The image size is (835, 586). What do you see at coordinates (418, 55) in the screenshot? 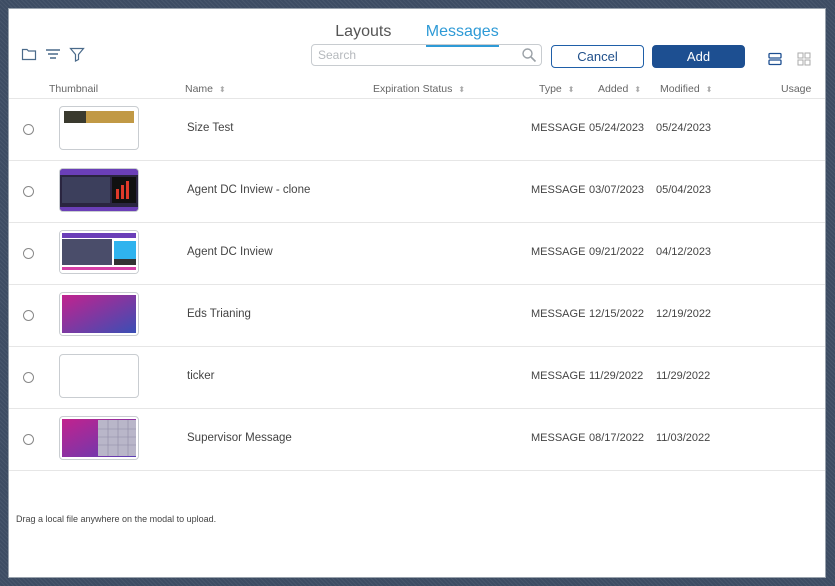
I see `search-input` at bounding box center [418, 55].